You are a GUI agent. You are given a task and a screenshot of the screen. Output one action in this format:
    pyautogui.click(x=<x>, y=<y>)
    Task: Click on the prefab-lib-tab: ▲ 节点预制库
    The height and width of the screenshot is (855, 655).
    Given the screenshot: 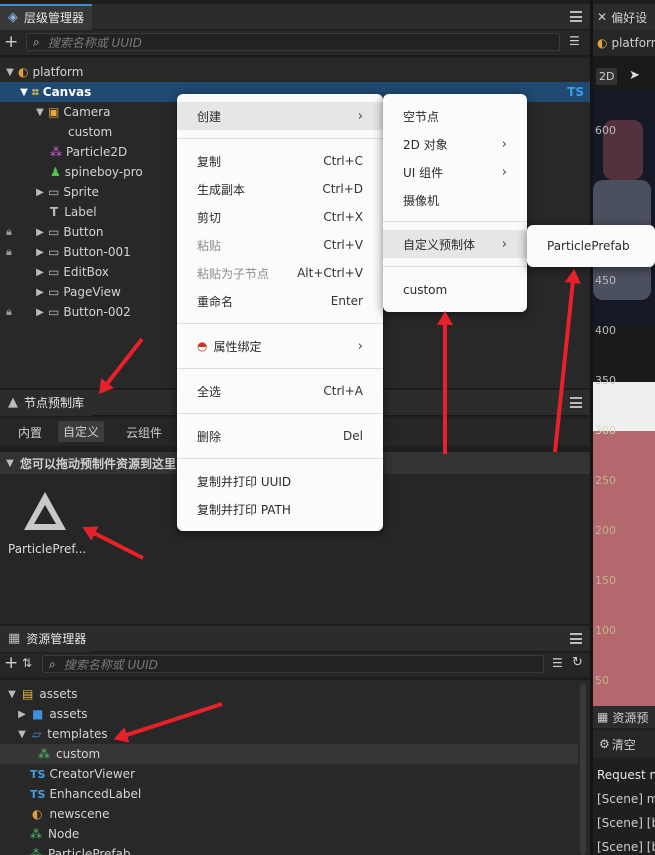 What is the action you would take?
    pyautogui.click(x=46, y=402)
    